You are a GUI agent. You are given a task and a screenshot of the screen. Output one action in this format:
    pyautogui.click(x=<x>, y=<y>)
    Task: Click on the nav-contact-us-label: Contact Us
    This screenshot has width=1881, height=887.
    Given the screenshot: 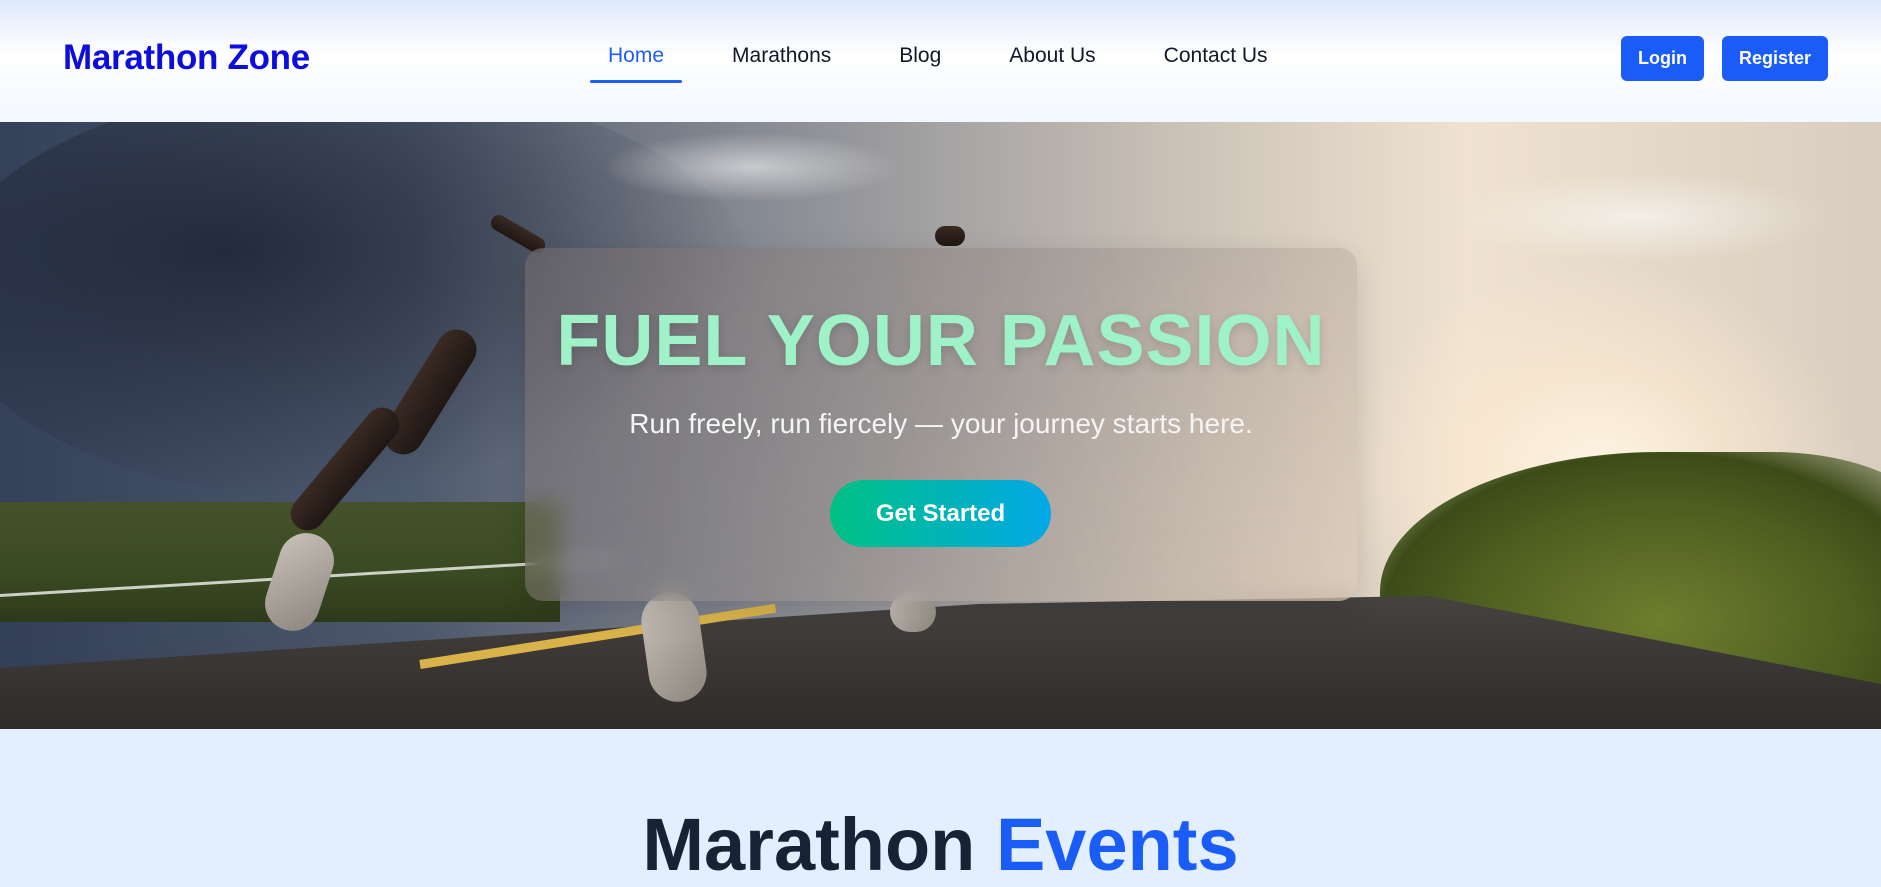 What is the action you would take?
    pyautogui.click(x=1215, y=55)
    